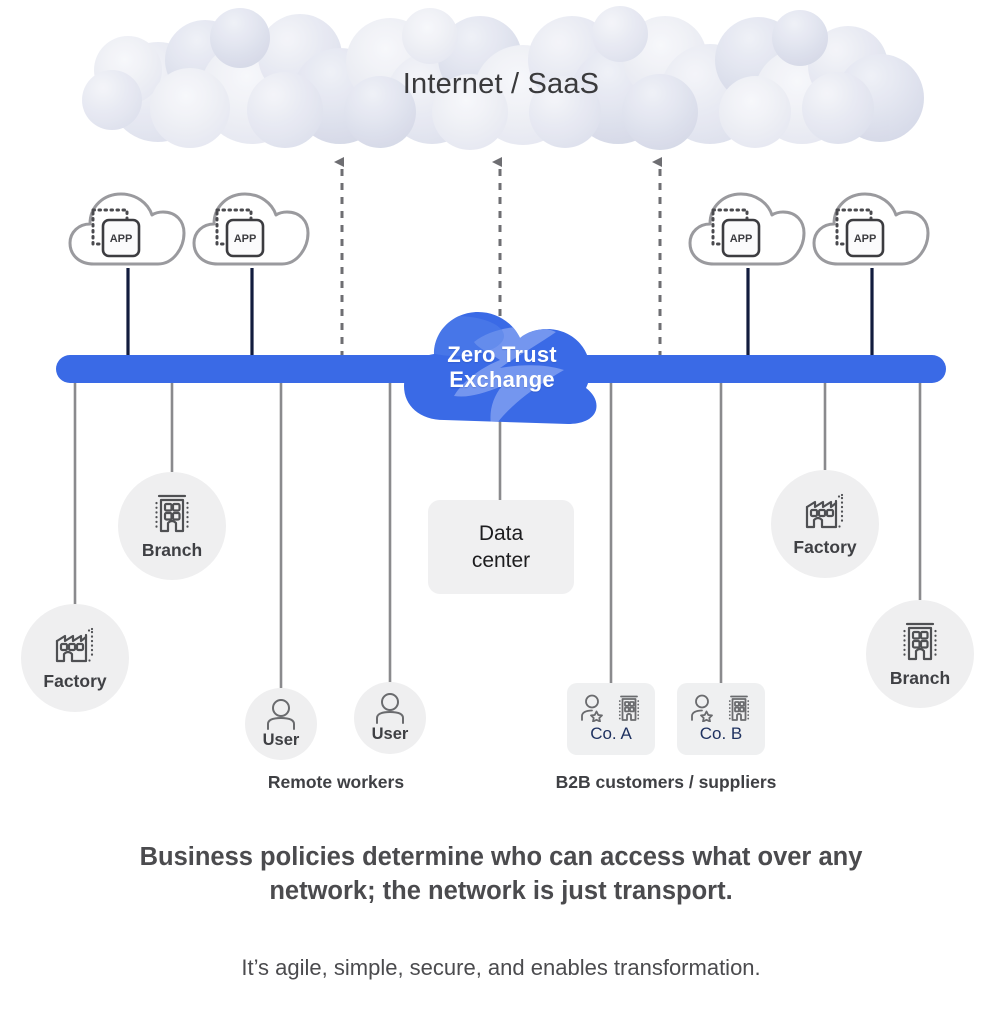 This screenshot has height=1024, width=1002. I want to click on node-data-center: Data center, so click(501, 547).